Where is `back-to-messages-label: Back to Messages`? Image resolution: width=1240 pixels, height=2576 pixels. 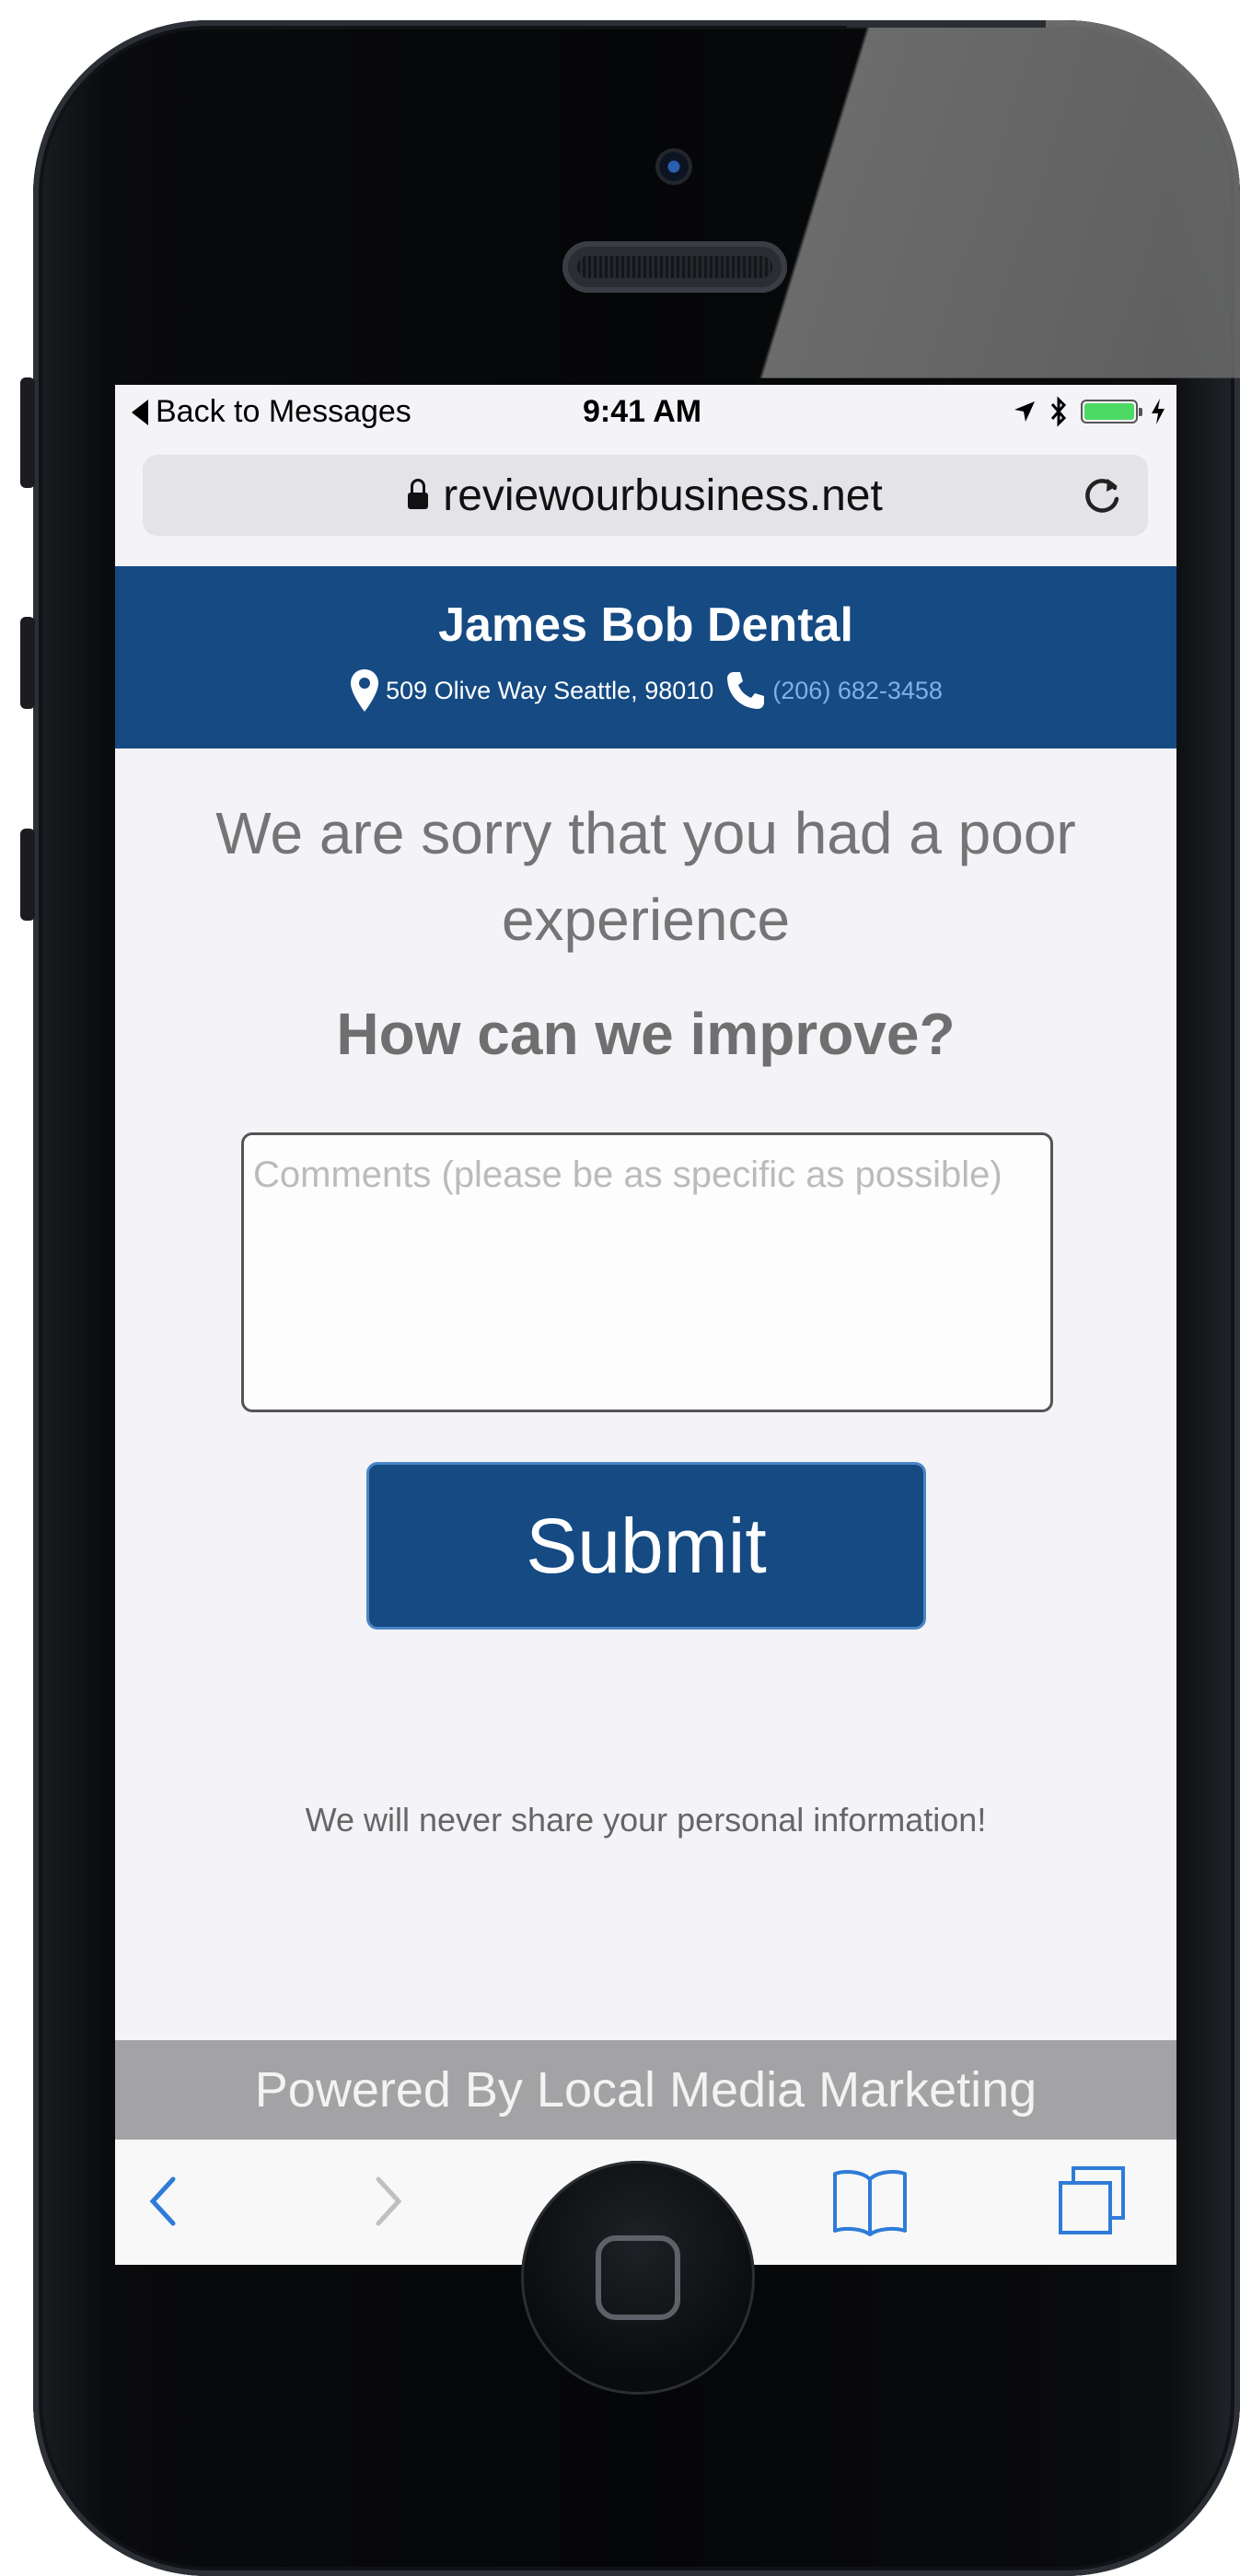 back-to-messages-label: Back to Messages is located at coordinates (283, 411).